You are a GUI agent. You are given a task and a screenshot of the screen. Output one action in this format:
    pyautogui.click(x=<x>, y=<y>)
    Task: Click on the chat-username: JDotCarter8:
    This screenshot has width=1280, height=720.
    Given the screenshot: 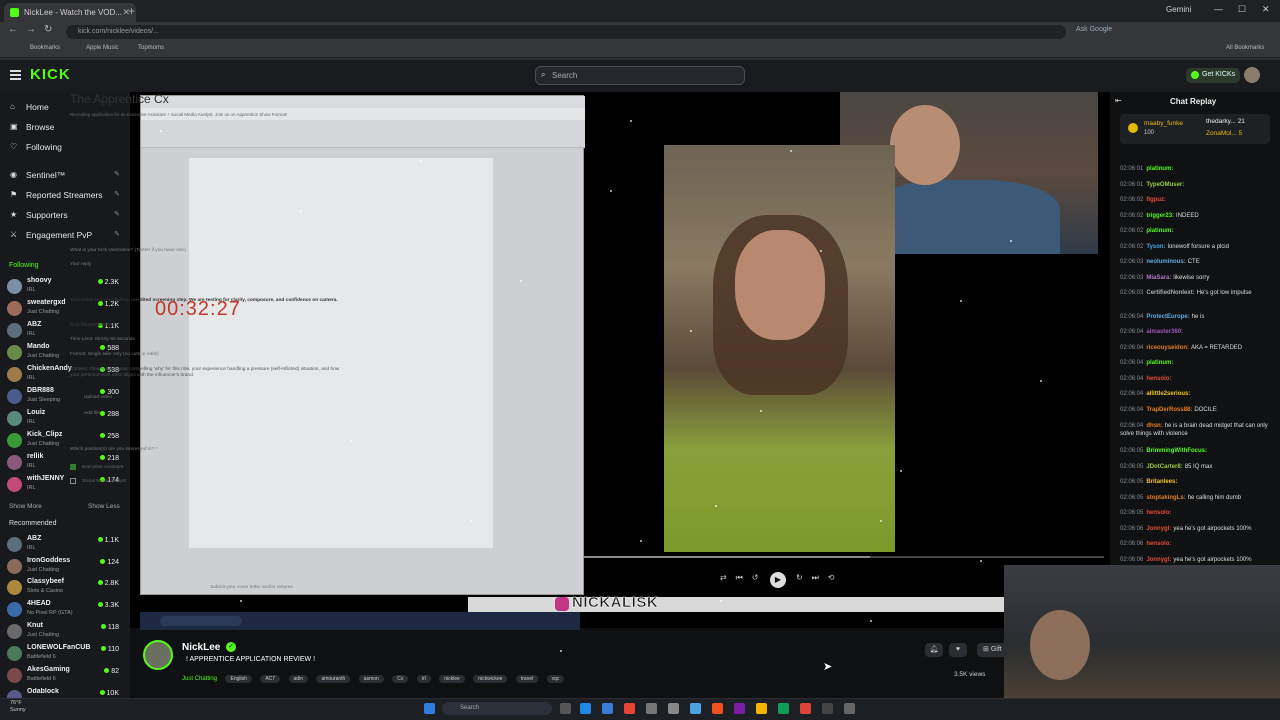 What is the action you would take?
    pyautogui.click(x=1164, y=467)
    